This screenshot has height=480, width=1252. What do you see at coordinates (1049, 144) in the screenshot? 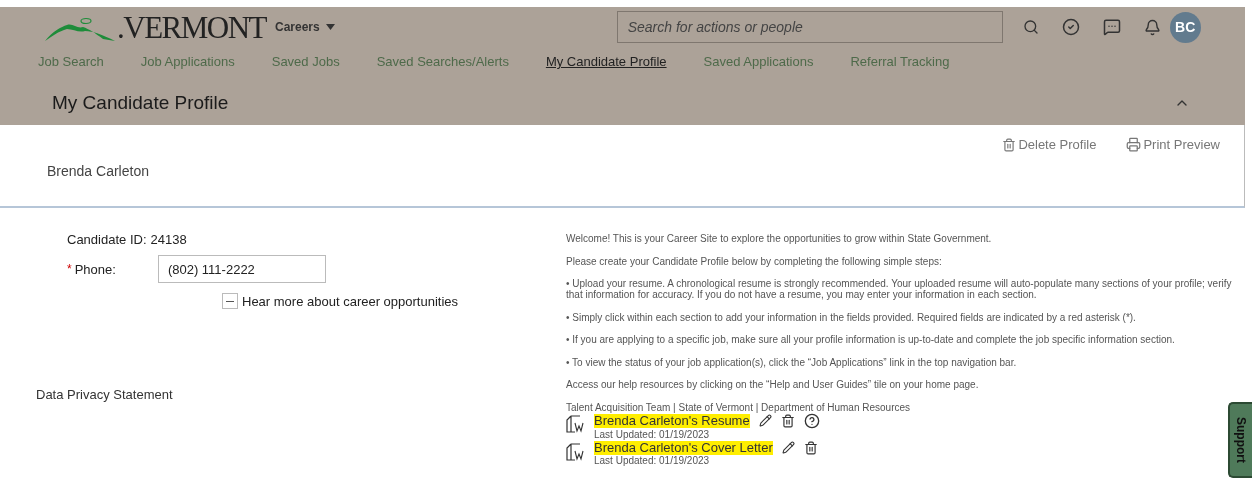
I see `delete-profile-link: Delete Profile` at bounding box center [1049, 144].